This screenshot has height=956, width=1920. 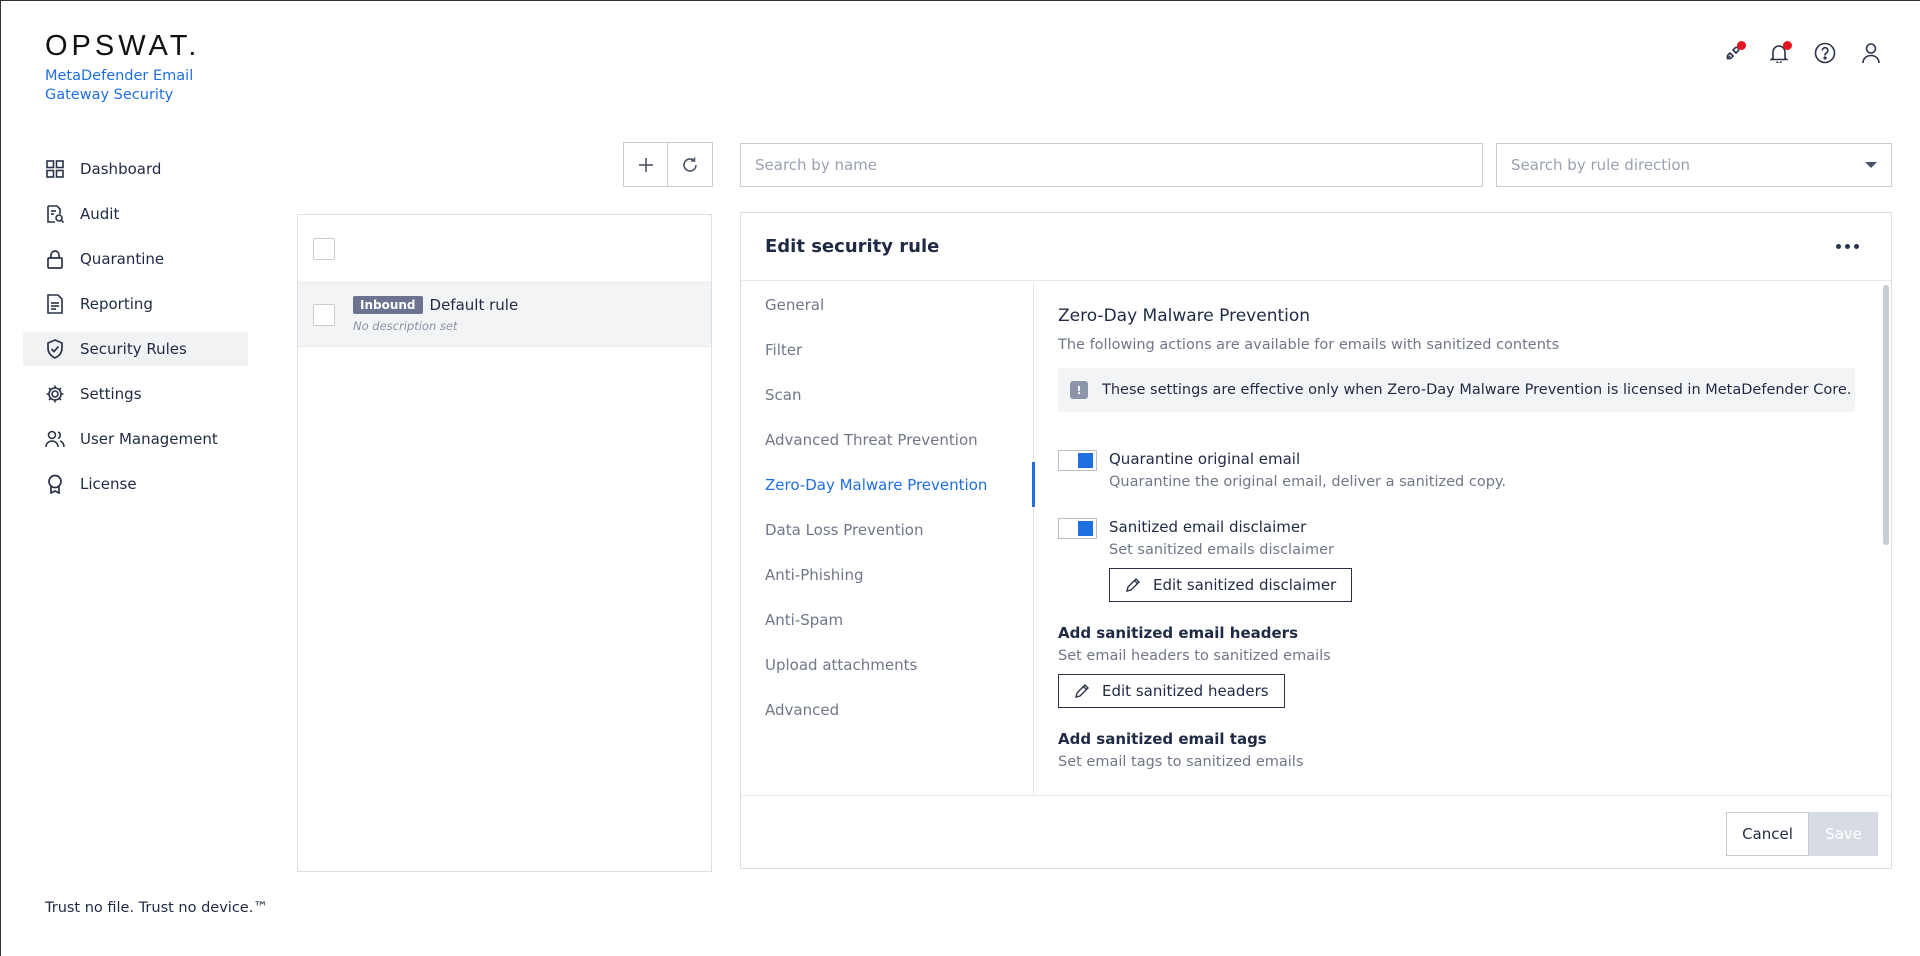 I want to click on more-options-icon, so click(x=1847, y=246).